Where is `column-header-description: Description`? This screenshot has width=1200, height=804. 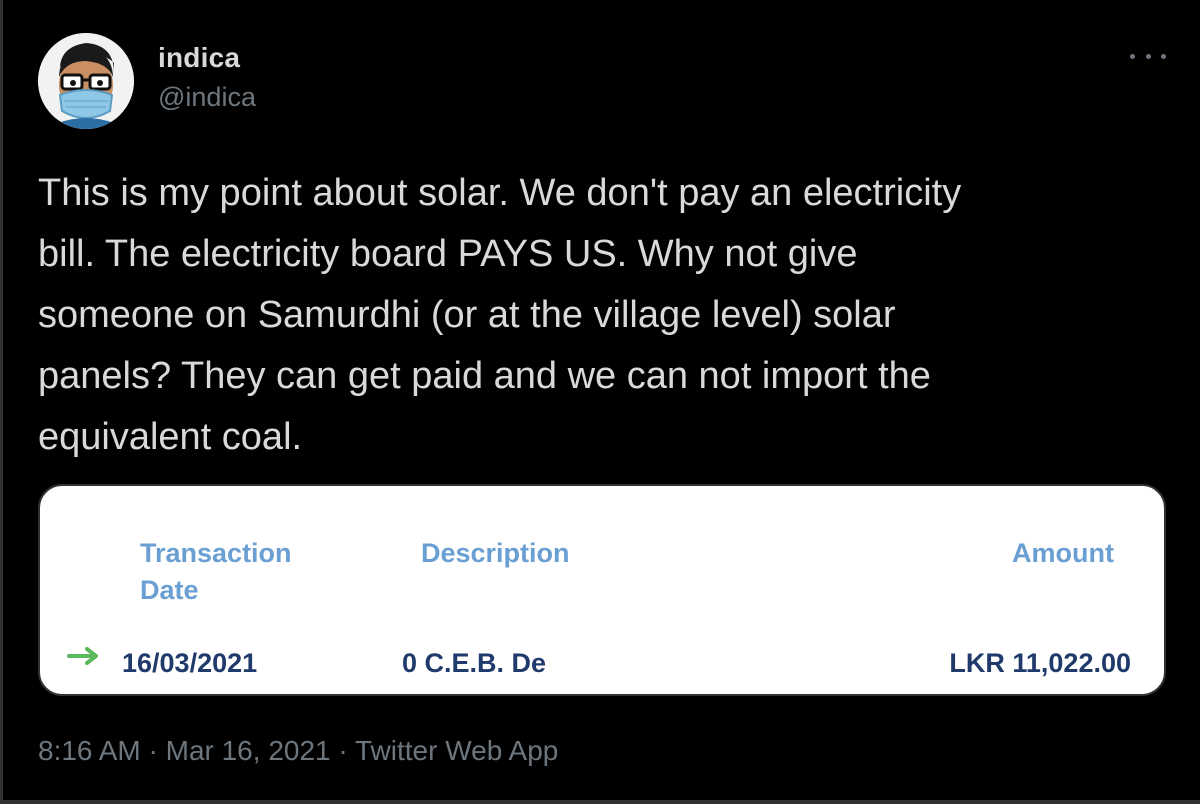 column-header-description: Description is located at coordinates (495, 553).